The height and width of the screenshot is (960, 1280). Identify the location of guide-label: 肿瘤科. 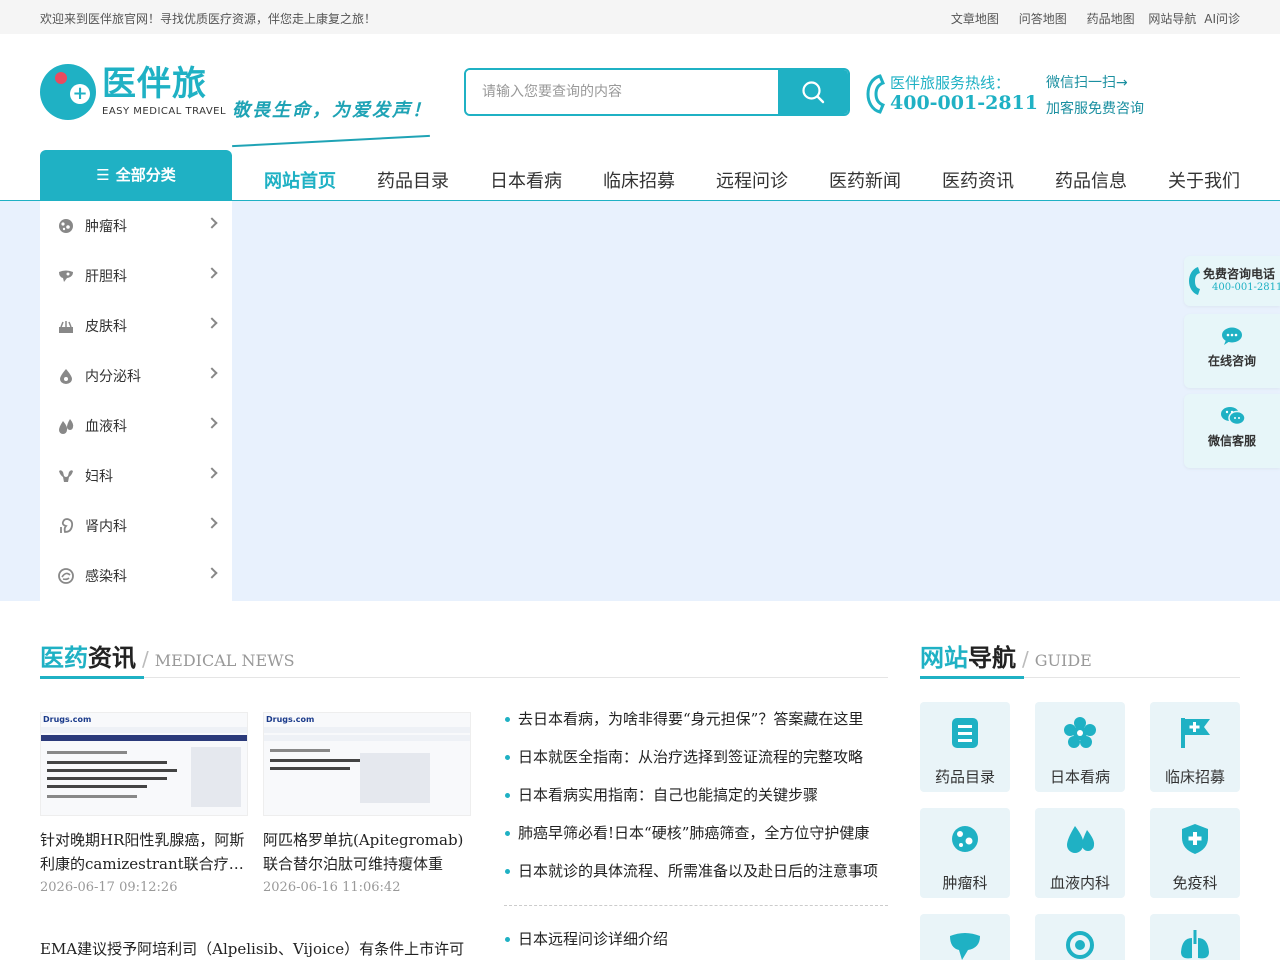
(965, 883).